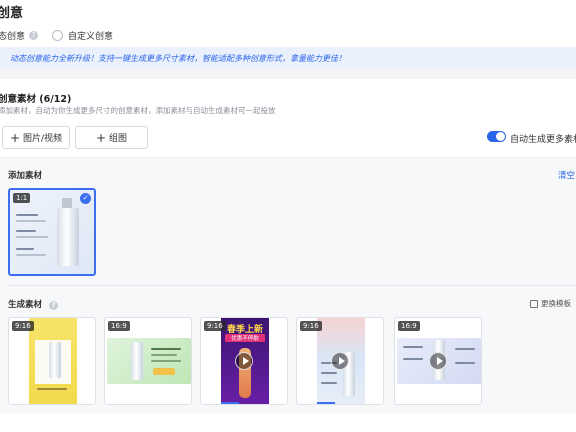  I want to click on add-image-video-button: + 图片/视频, so click(36, 137).